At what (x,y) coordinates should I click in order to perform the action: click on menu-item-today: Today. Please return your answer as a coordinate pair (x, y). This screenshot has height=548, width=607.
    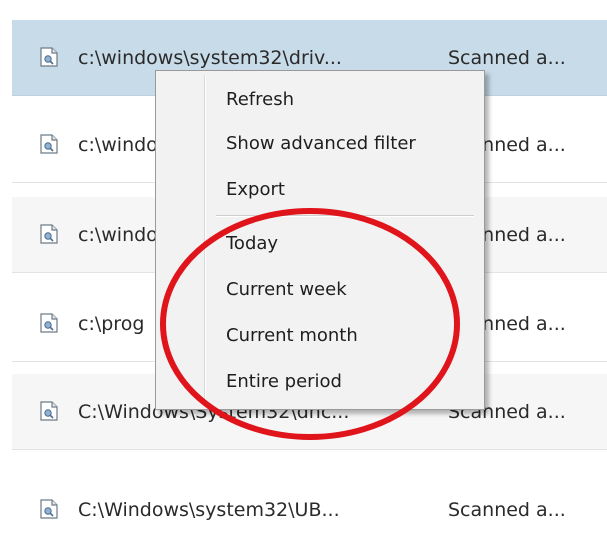
    Looking at the image, I should click on (351, 243).